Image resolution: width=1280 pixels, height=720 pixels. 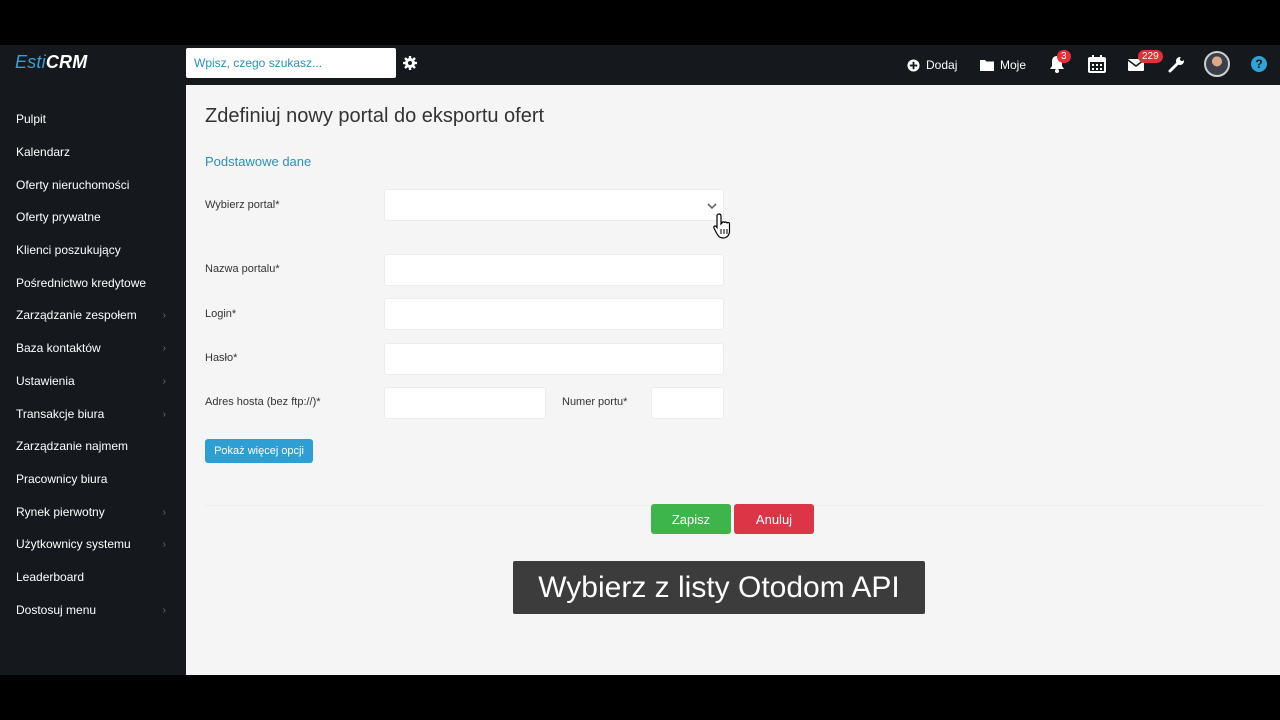 I want to click on sidebar-item-label: Pulpit, so click(x=31, y=119).